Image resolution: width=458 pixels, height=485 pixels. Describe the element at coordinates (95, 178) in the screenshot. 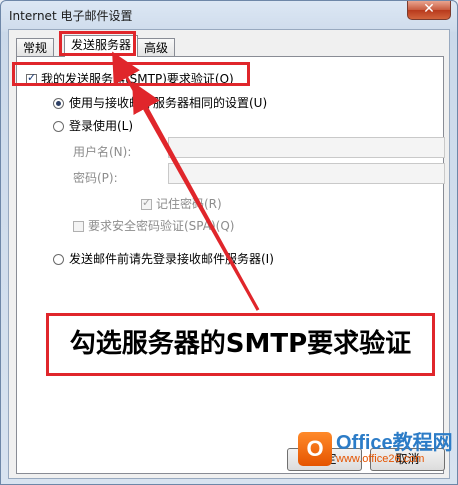

I see `password-label: 密码(P):` at that location.